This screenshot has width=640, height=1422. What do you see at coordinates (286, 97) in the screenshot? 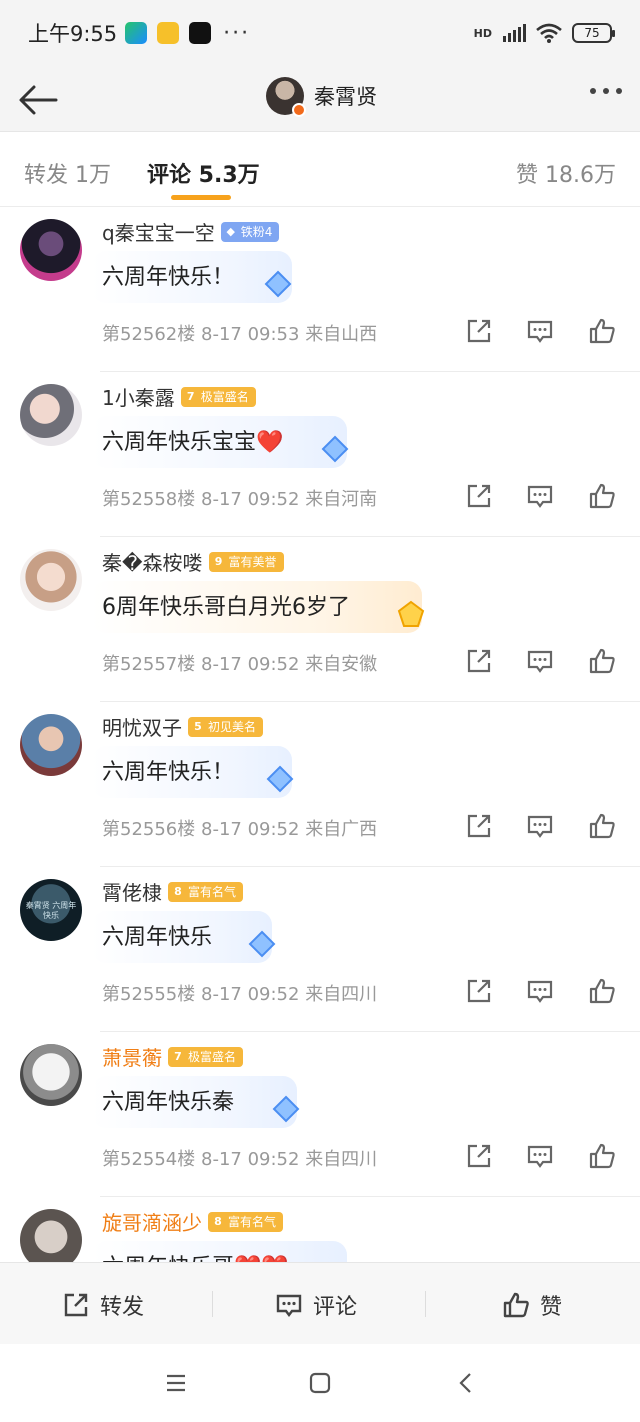
I see `author-avatar` at bounding box center [286, 97].